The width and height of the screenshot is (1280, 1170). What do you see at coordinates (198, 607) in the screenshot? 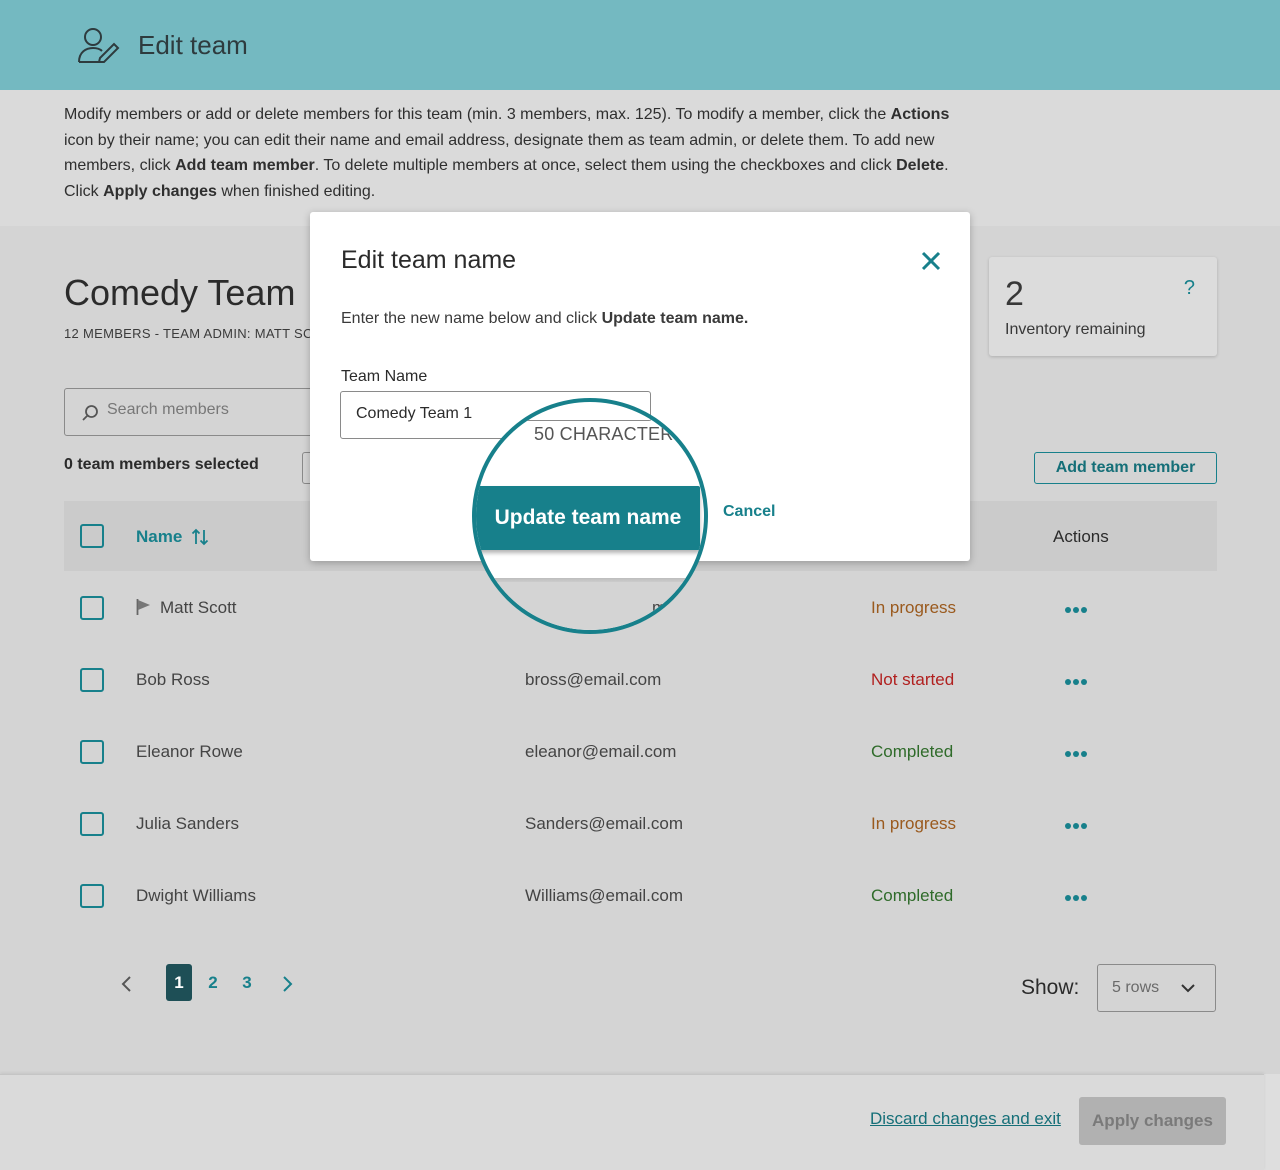
I see `member-name: Matt Scott` at bounding box center [198, 607].